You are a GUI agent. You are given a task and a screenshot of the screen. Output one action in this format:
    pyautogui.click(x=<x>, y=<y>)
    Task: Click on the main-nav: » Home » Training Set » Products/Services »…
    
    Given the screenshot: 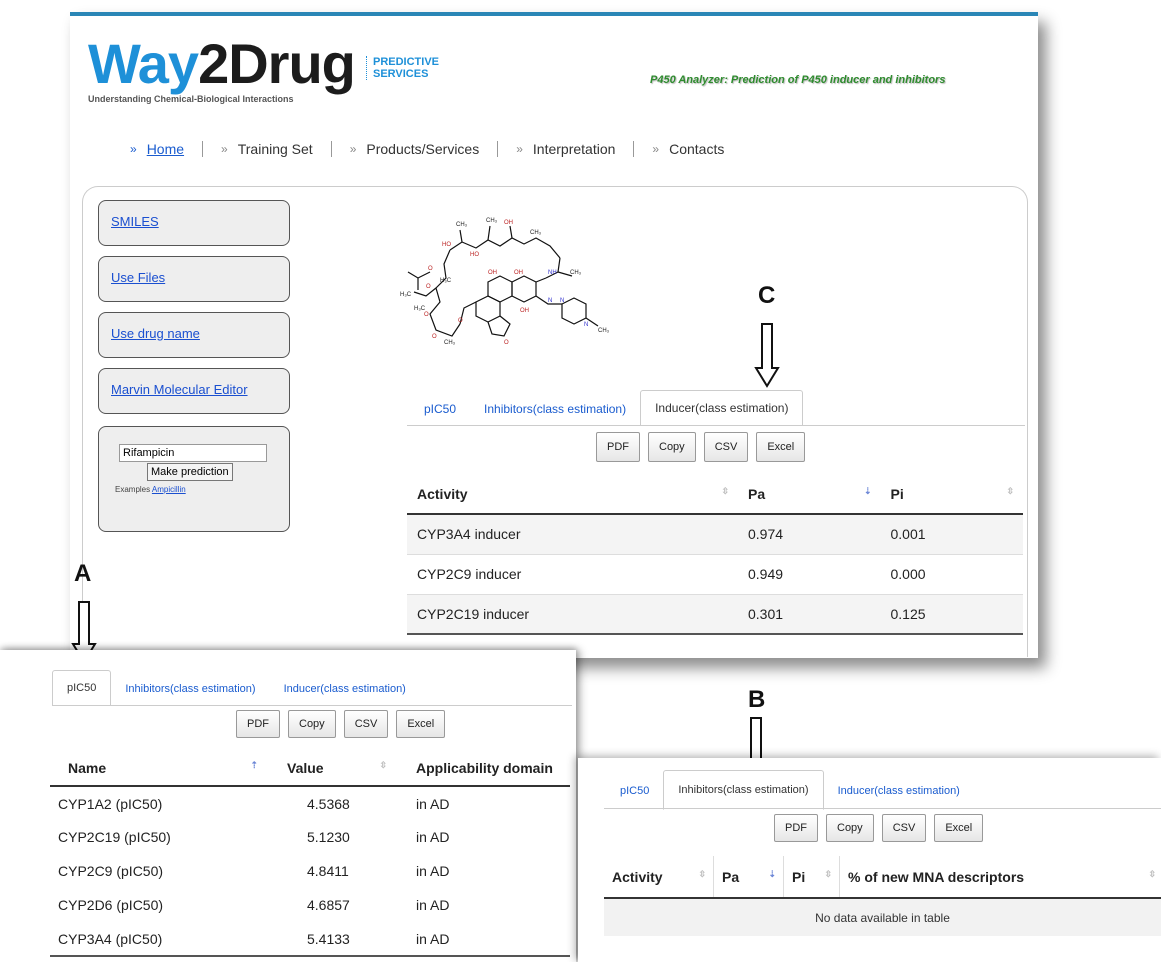 What is the action you would take?
    pyautogui.click(x=436, y=149)
    